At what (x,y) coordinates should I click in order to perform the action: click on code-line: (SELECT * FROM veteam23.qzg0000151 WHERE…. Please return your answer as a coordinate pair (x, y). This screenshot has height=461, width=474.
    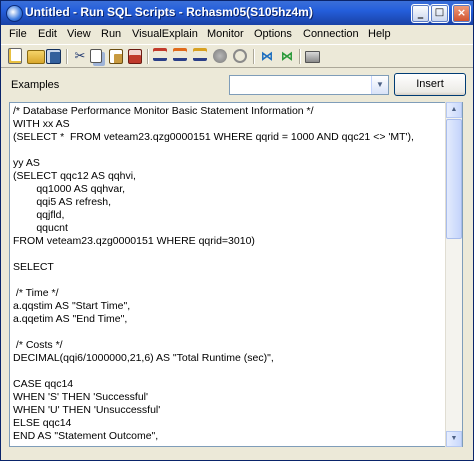
    Looking at the image, I should click on (213, 137).